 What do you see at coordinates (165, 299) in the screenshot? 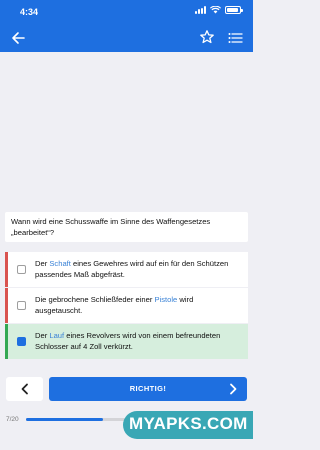
I see `keyword-link: Pistole` at bounding box center [165, 299].